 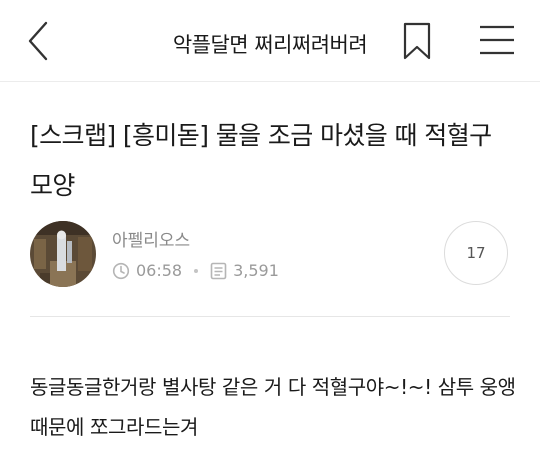 What do you see at coordinates (261, 160) in the screenshot?
I see `post-title: [스크랩] [흥미돋] 물을 조금 마셨을 때 적혈구 모양` at bounding box center [261, 160].